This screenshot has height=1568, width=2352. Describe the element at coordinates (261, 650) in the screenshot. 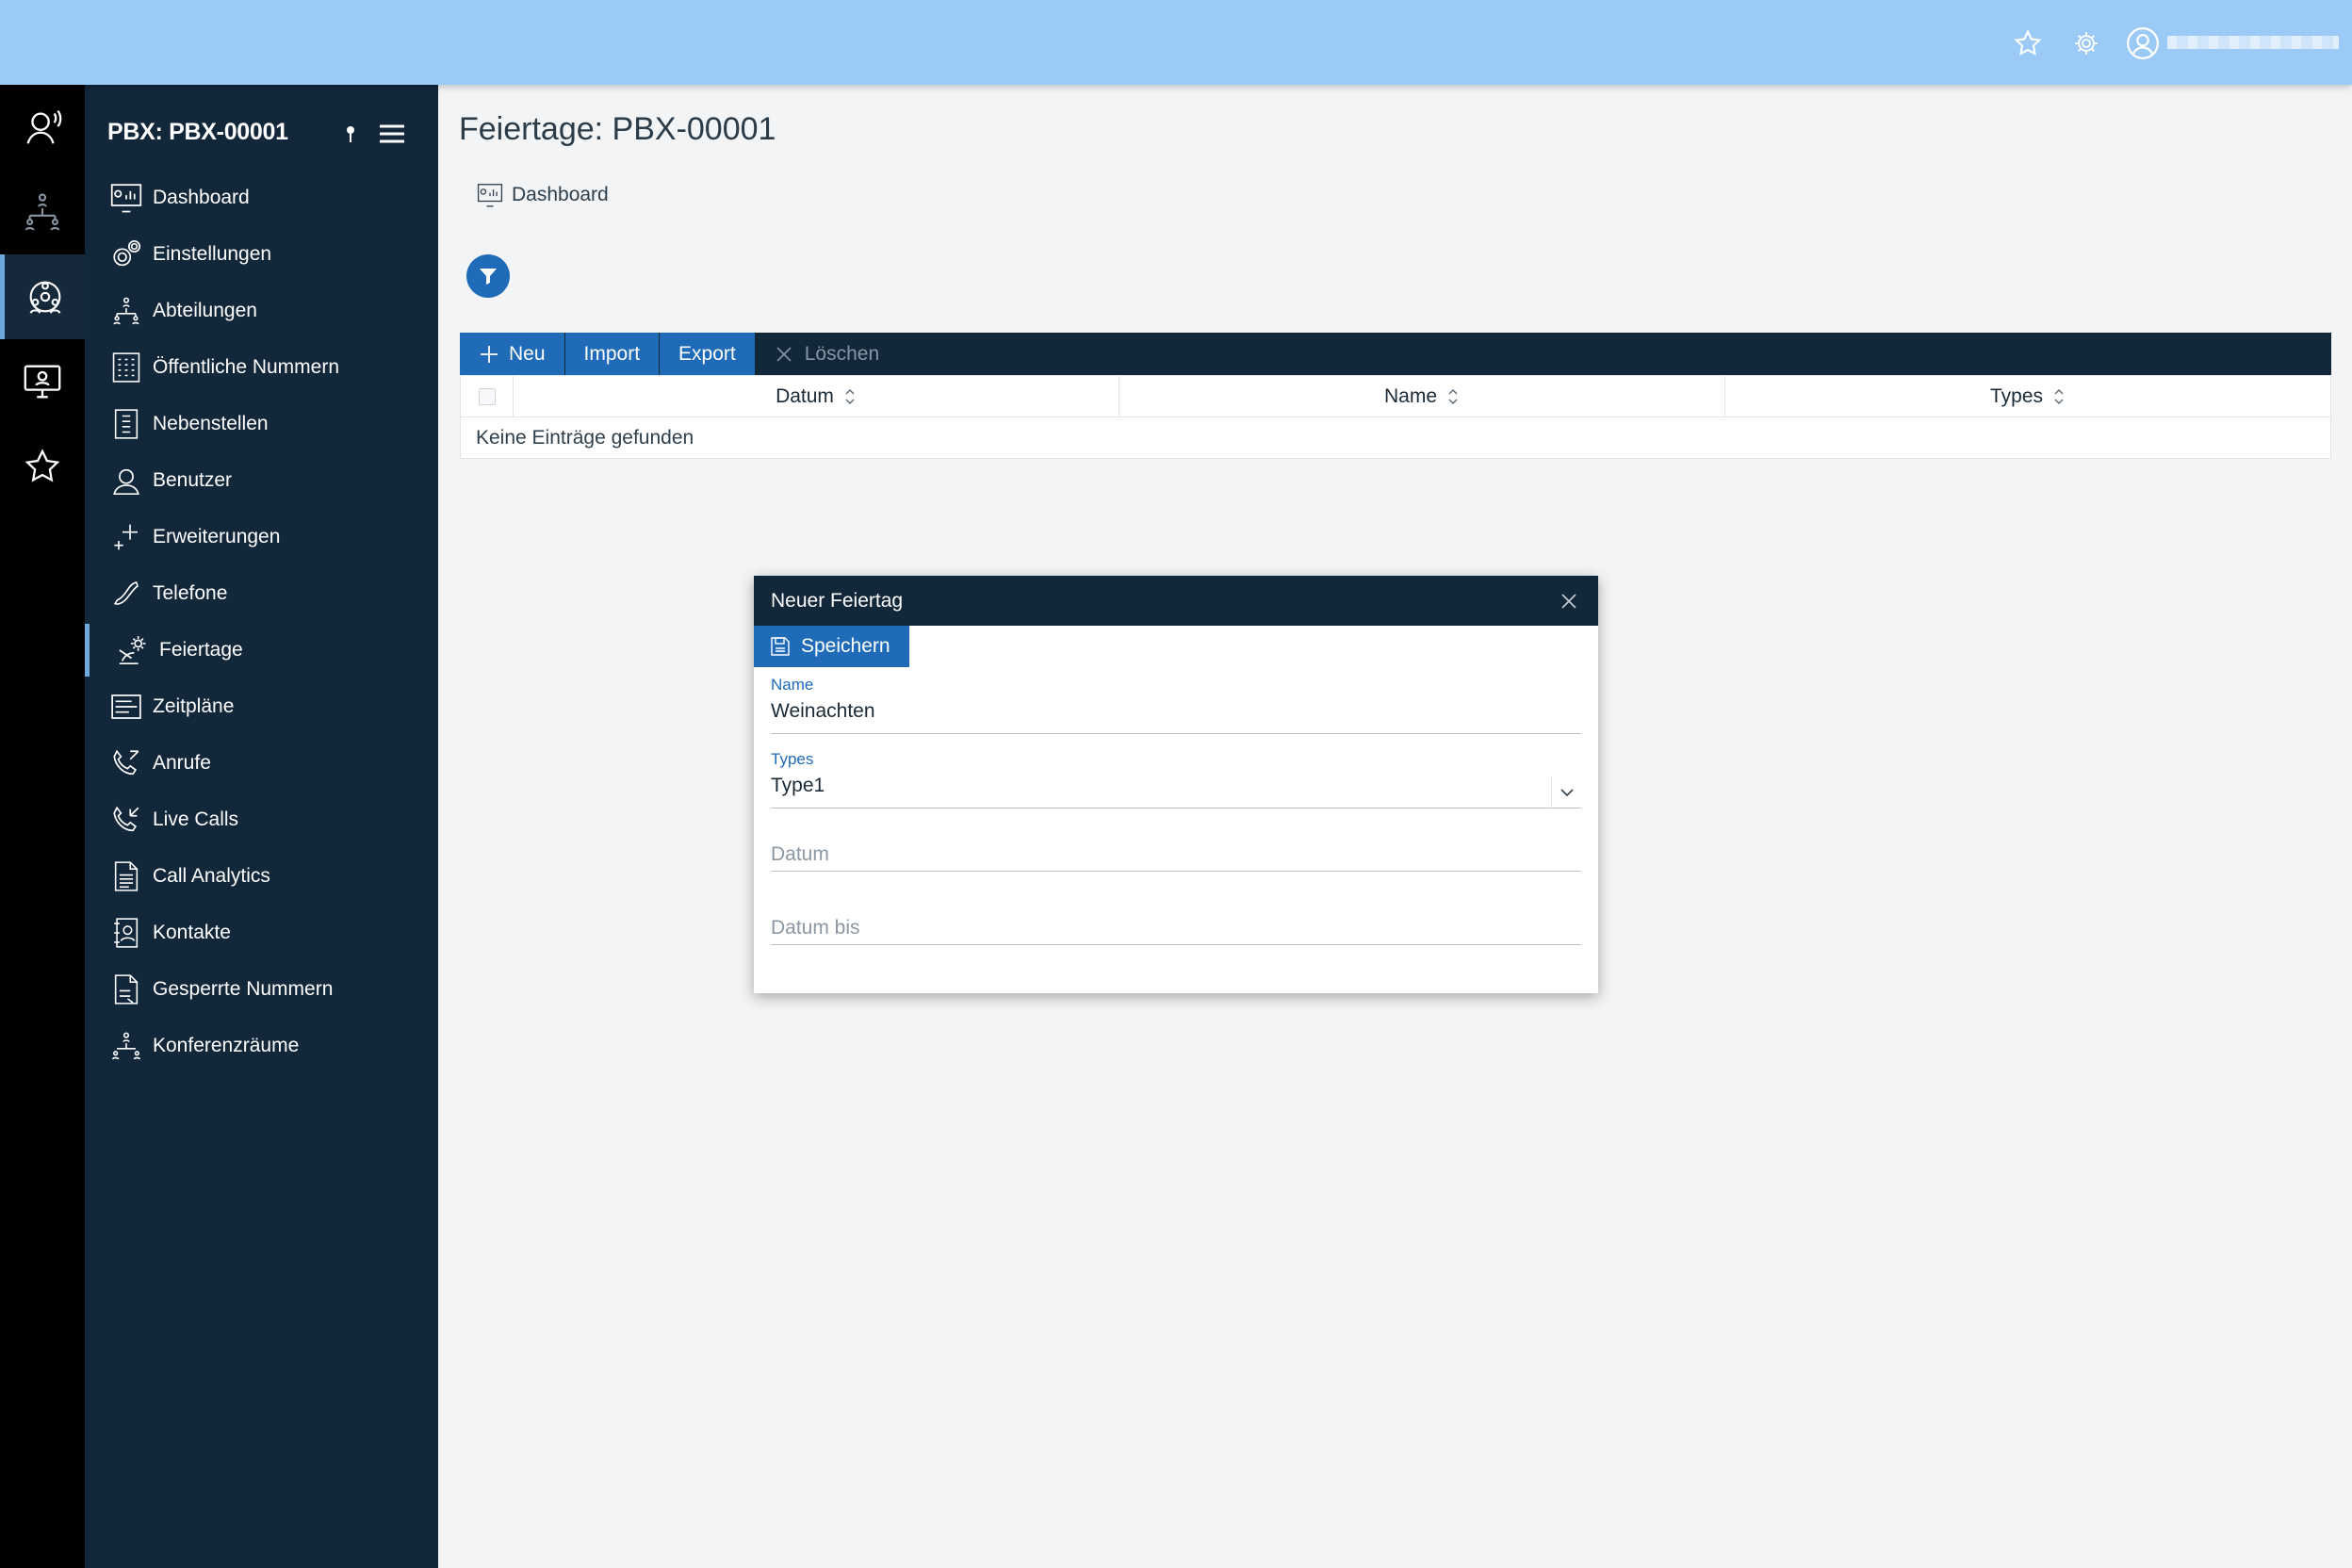

I see `sidebar-item-feiertage: Feiertage` at that location.